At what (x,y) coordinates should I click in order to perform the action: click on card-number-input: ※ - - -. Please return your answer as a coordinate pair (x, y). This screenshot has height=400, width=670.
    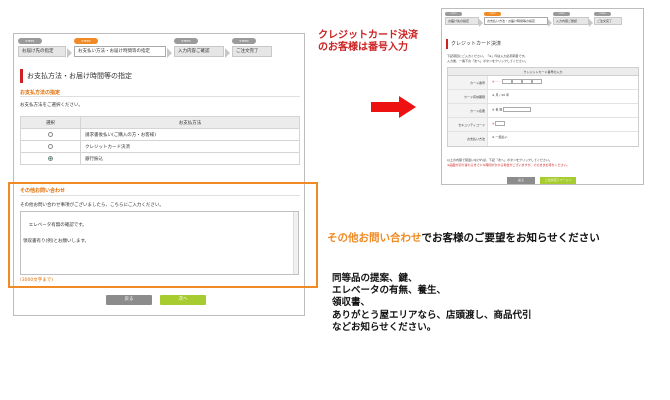
    Looking at the image, I should click on (517, 81).